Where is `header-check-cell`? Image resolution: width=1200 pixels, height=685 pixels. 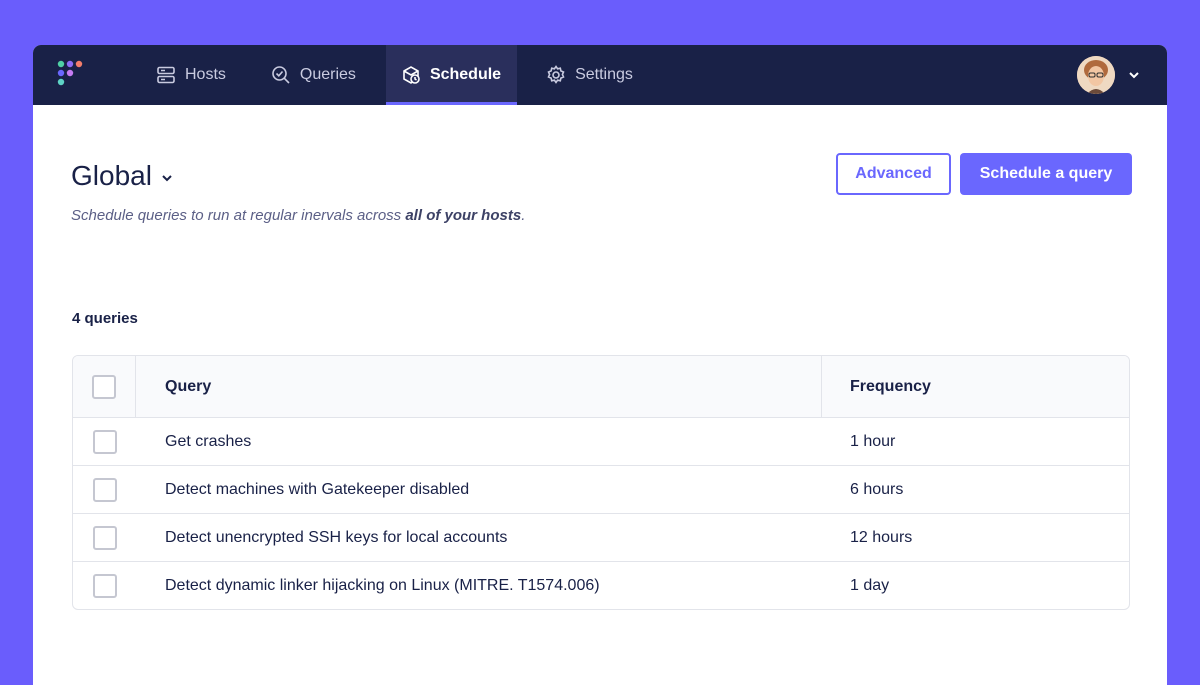 header-check-cell is located at coordinates (104, 386).